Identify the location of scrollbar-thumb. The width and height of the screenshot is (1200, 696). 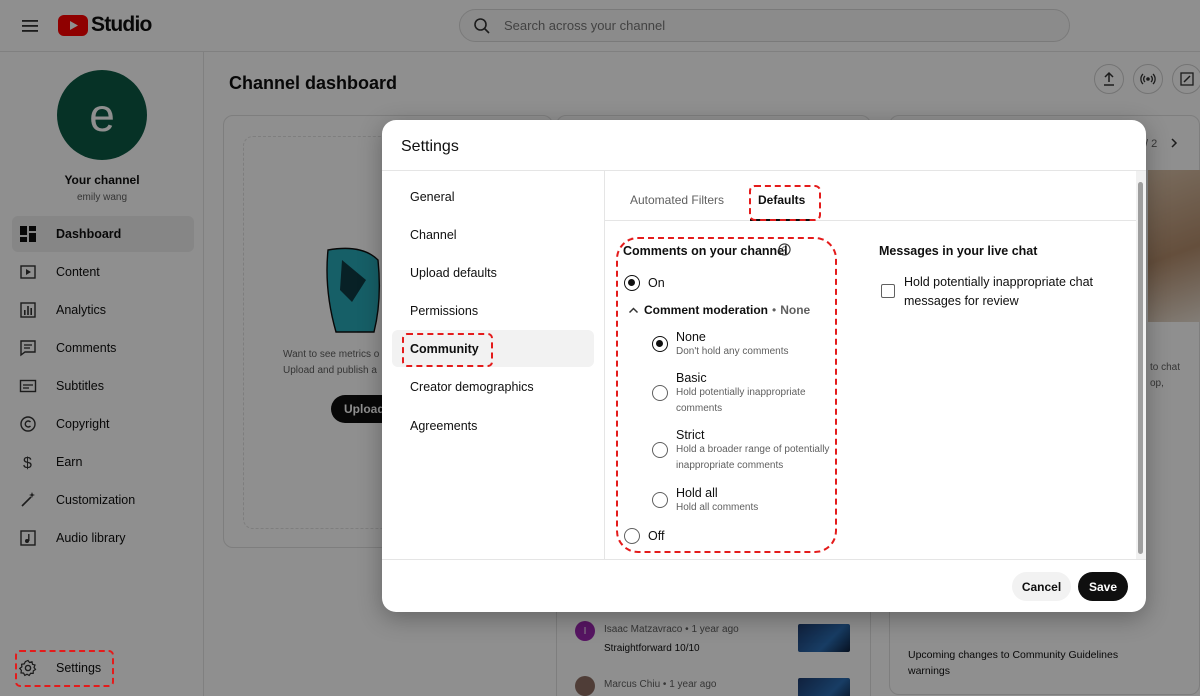
(1140, 368).